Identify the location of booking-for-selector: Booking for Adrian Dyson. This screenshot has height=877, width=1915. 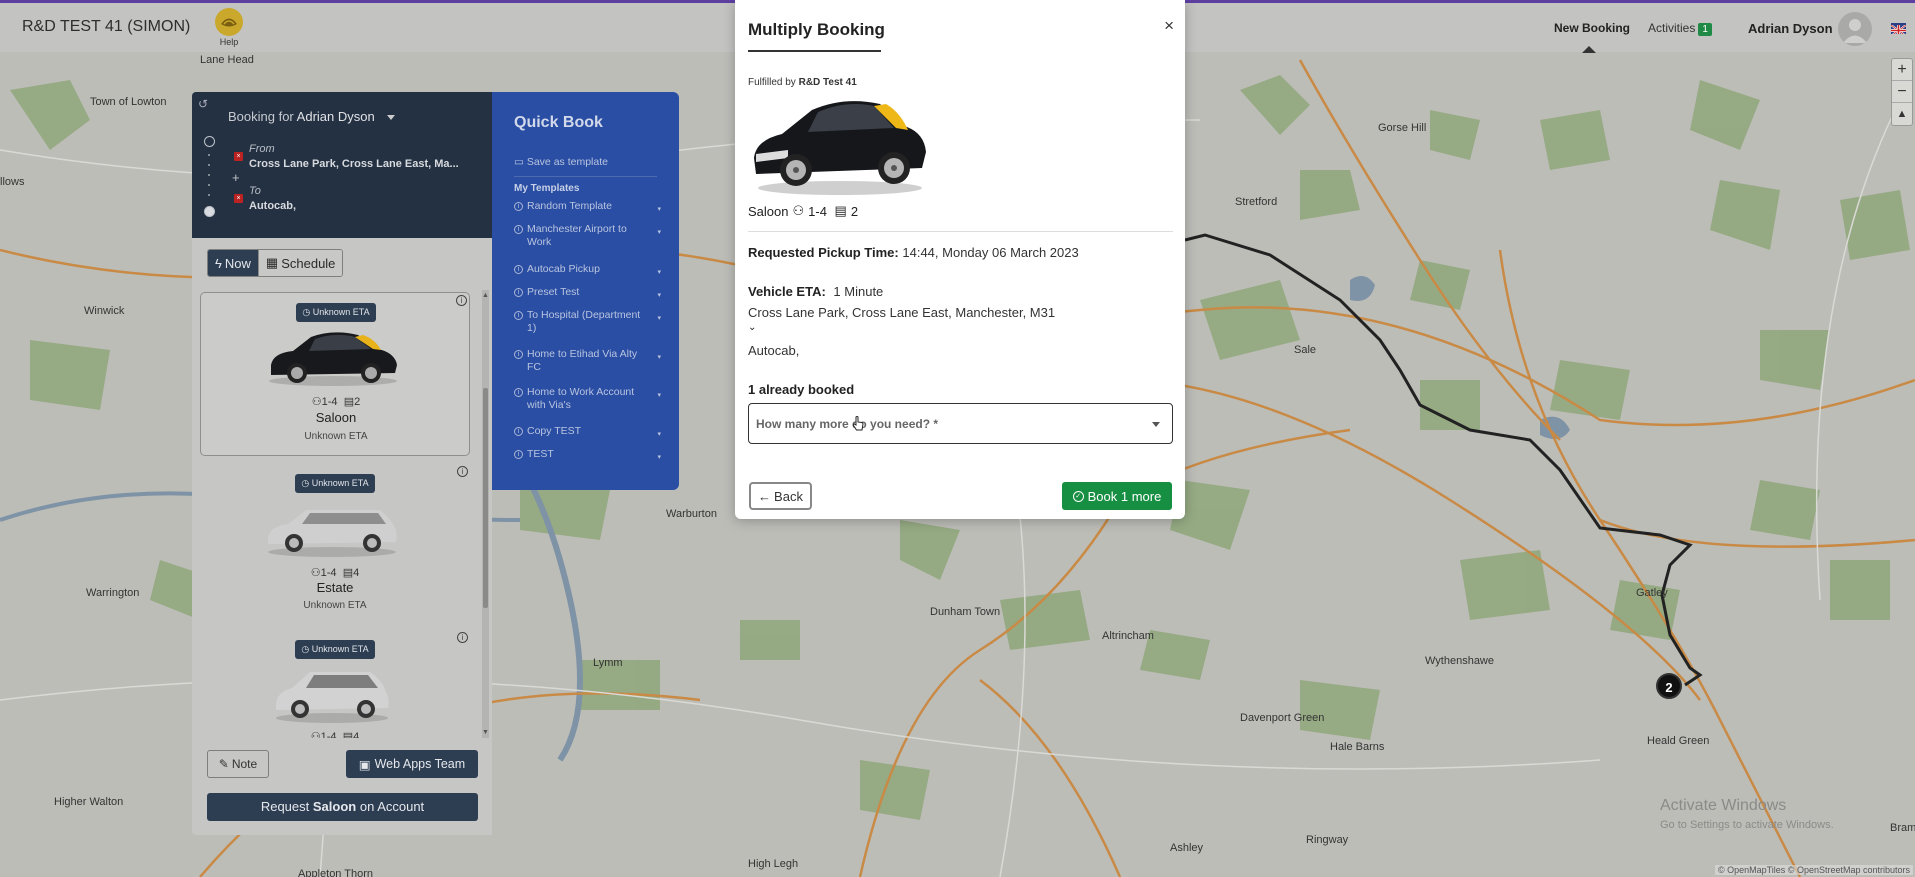
(311, 116).